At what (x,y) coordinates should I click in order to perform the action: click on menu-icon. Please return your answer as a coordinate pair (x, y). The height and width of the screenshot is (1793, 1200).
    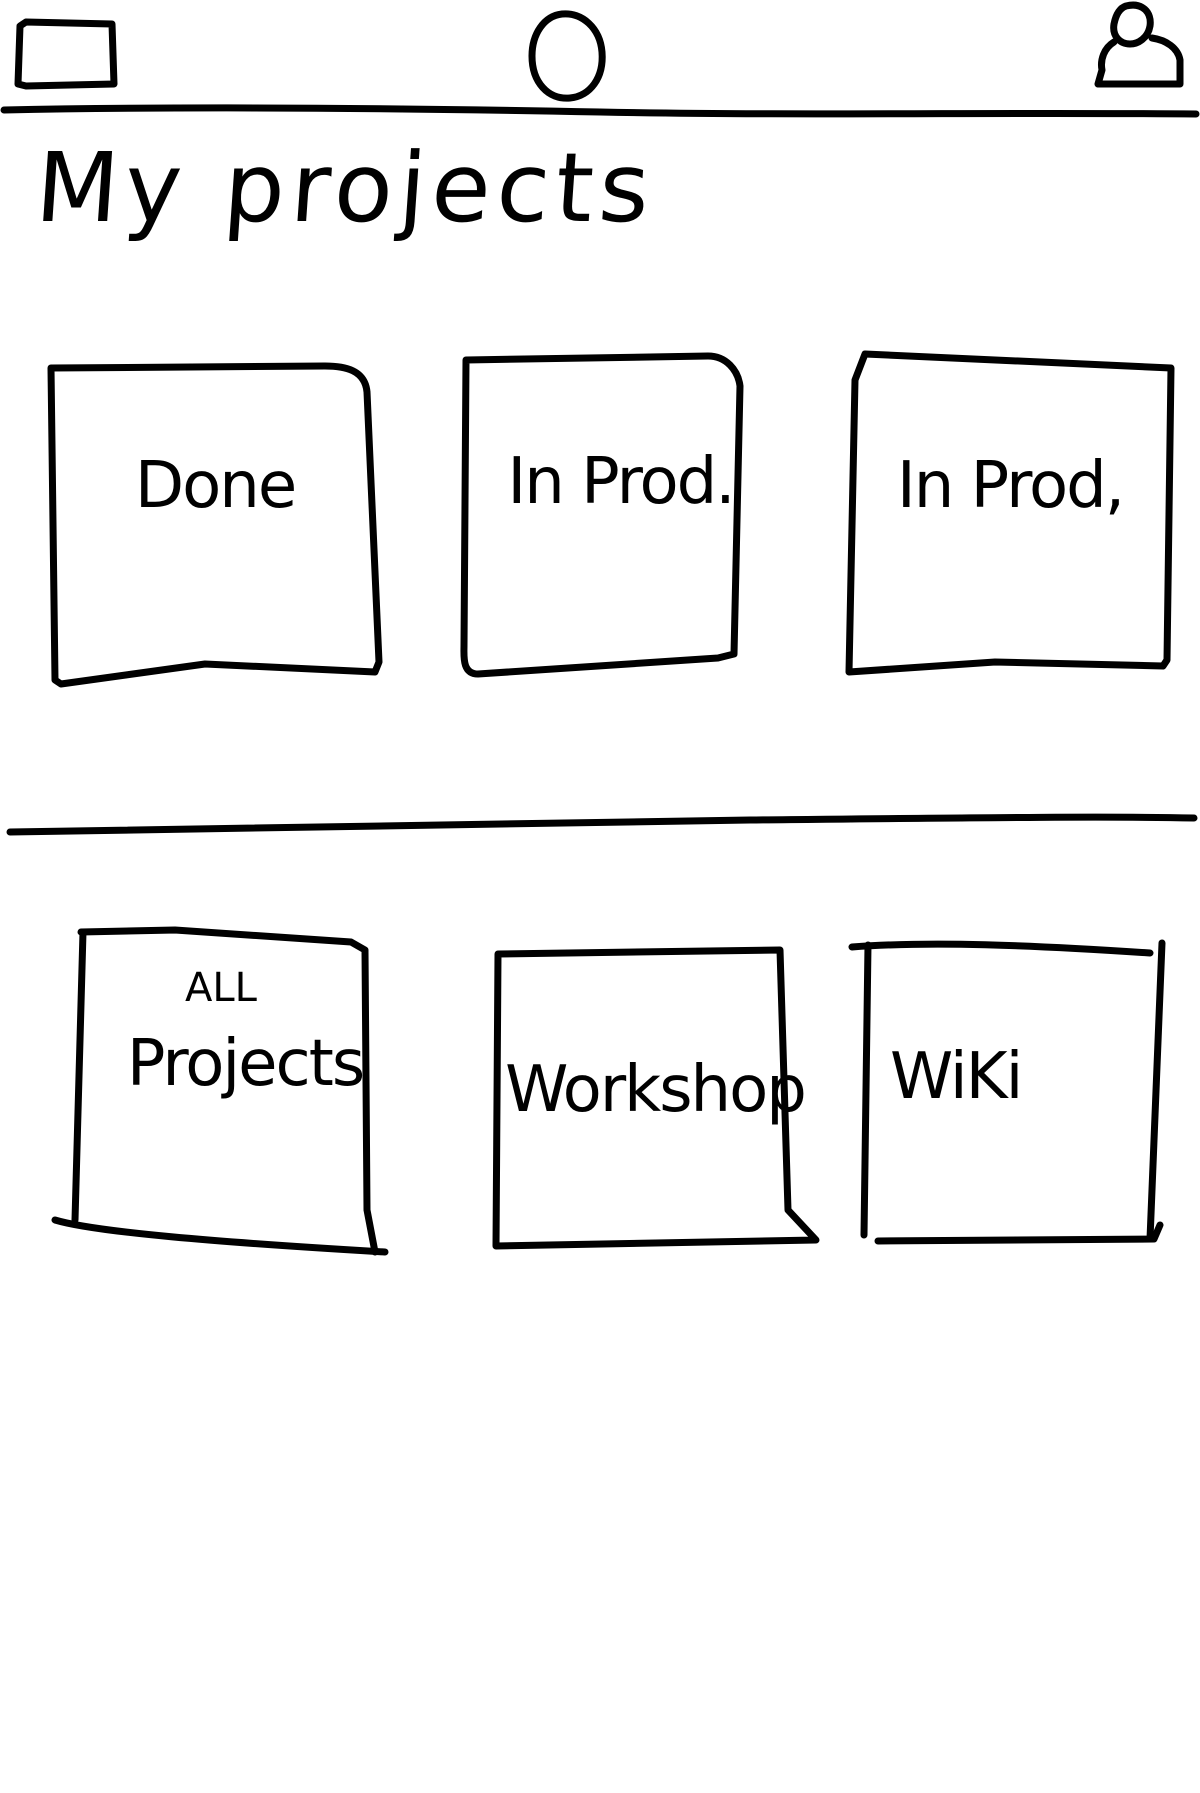
    Looking at the image, I should click on (67, 54).